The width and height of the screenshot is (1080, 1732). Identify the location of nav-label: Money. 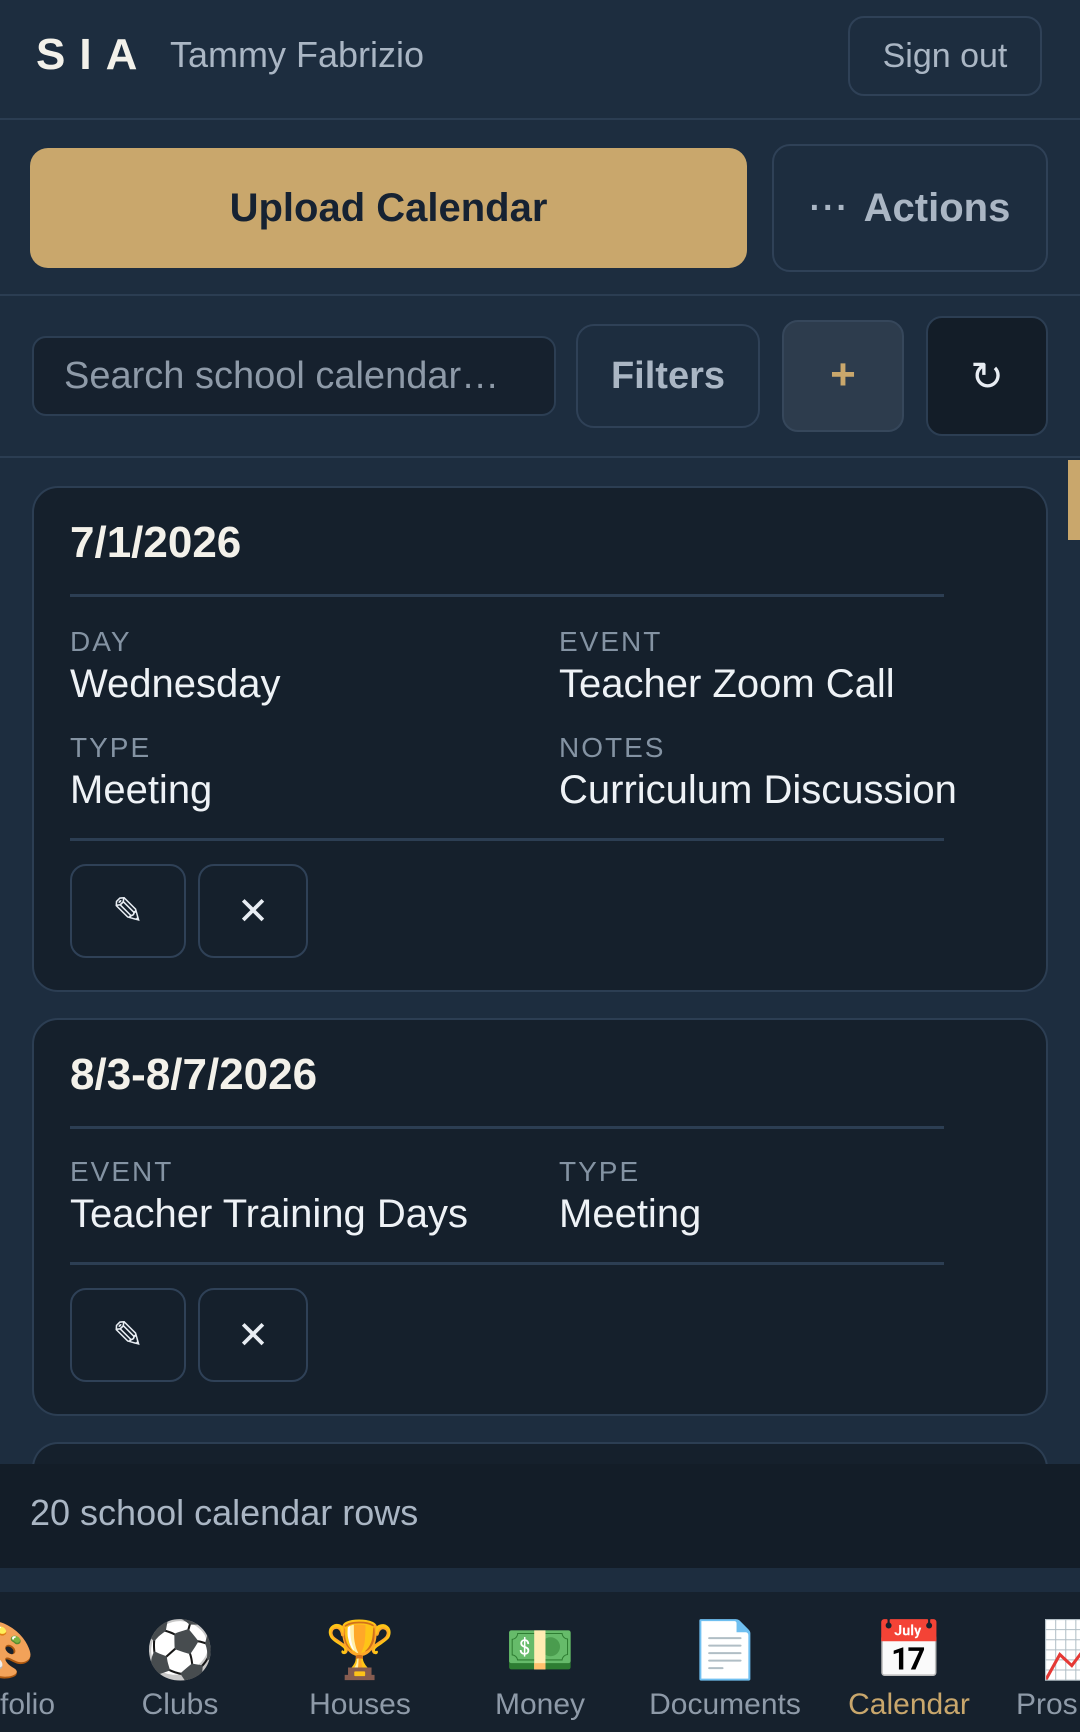
(540, 1704).